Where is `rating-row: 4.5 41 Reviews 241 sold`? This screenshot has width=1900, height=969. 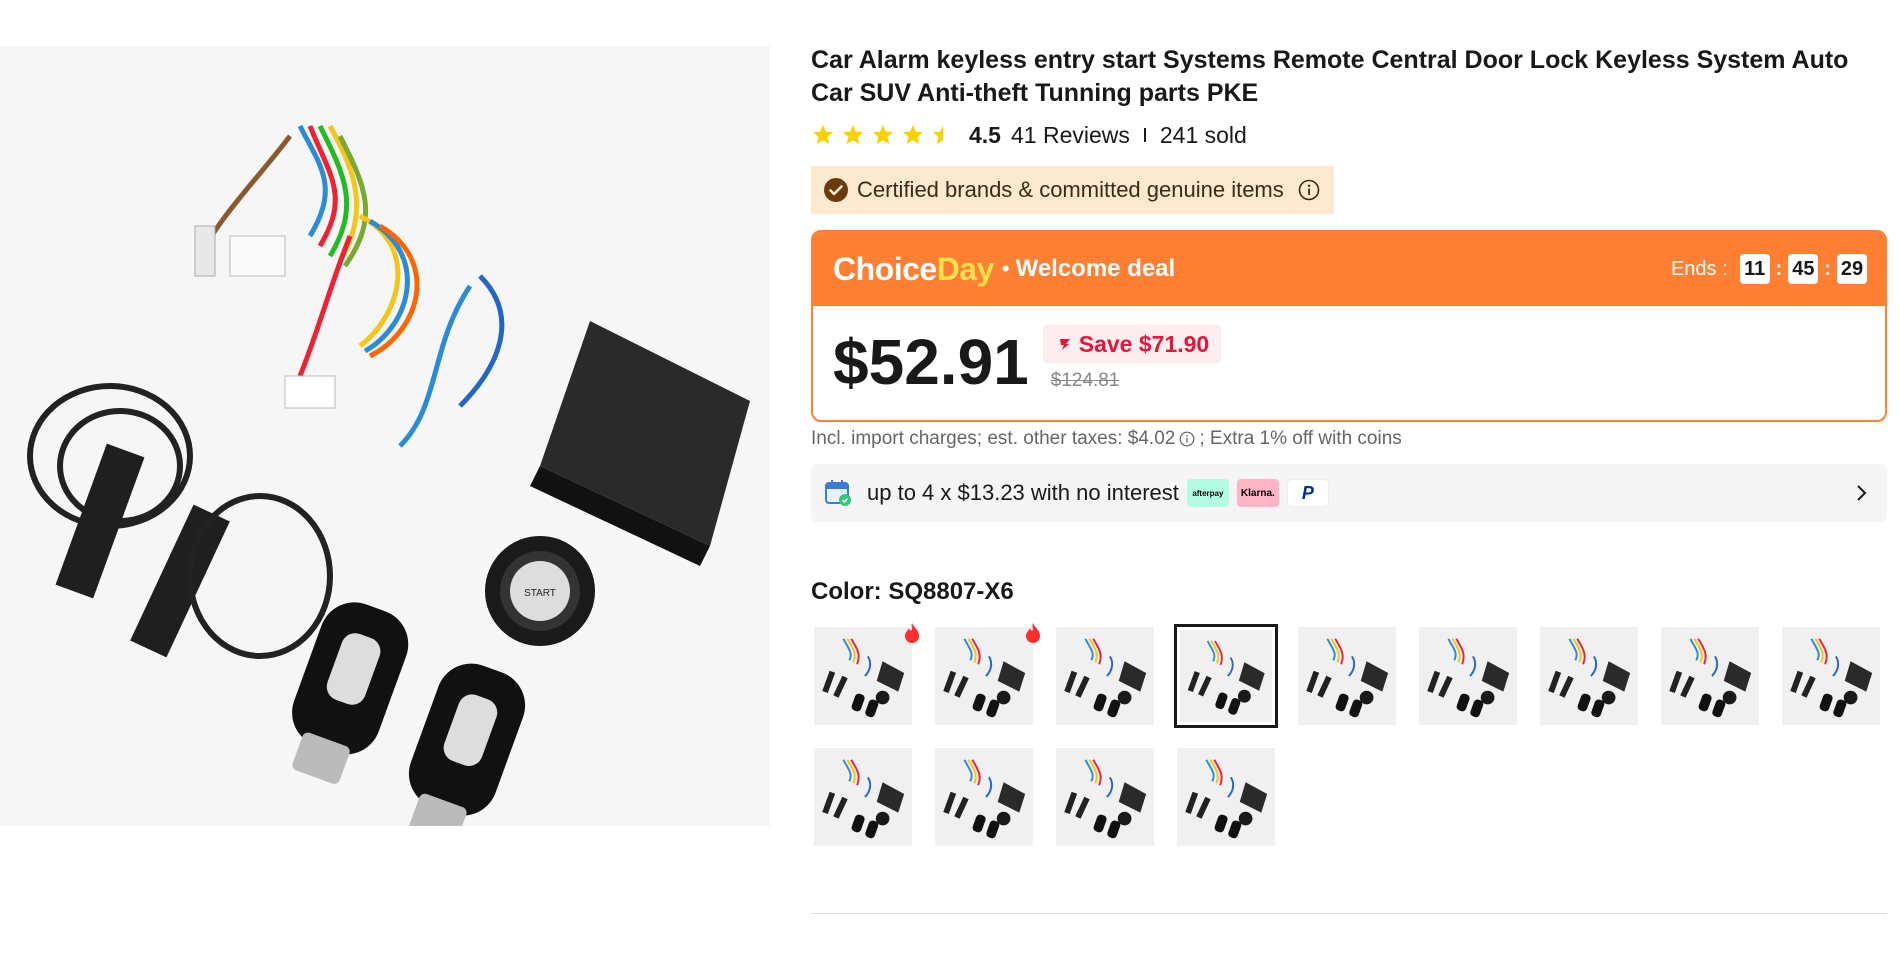 rating-row: 4.5 41 Reviews 241 sold is located at coordinates (1349, 135).